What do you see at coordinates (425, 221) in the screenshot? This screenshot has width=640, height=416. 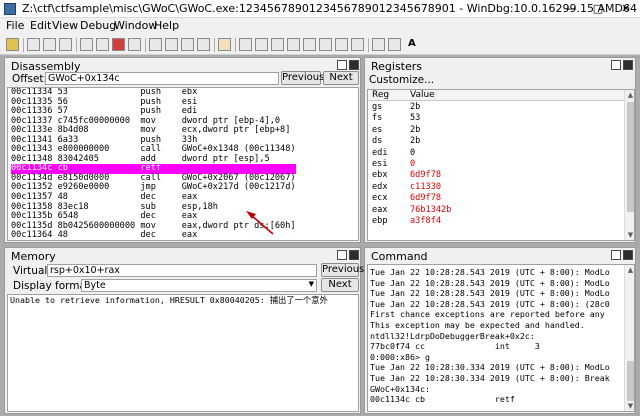 I see `register-value: a3f8f4` at bounding box center [425, 221].